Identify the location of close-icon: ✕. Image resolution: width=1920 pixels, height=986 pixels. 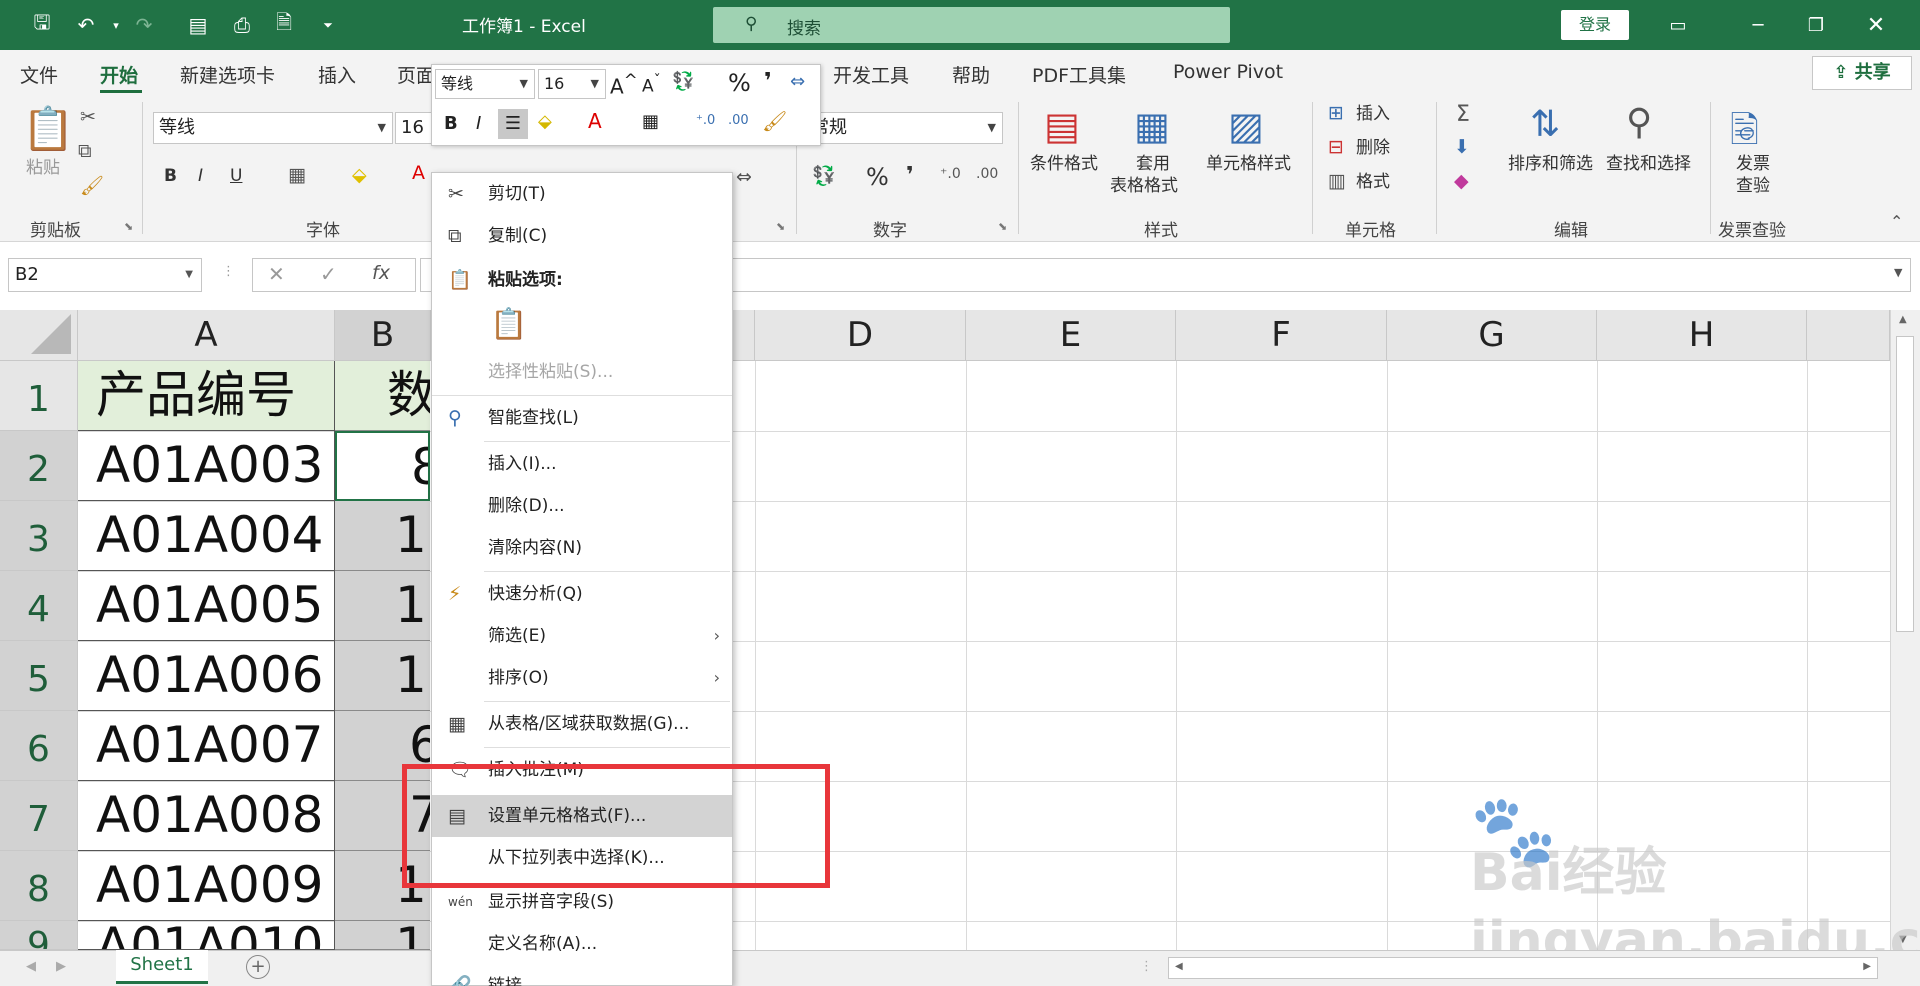
(1876, 25).